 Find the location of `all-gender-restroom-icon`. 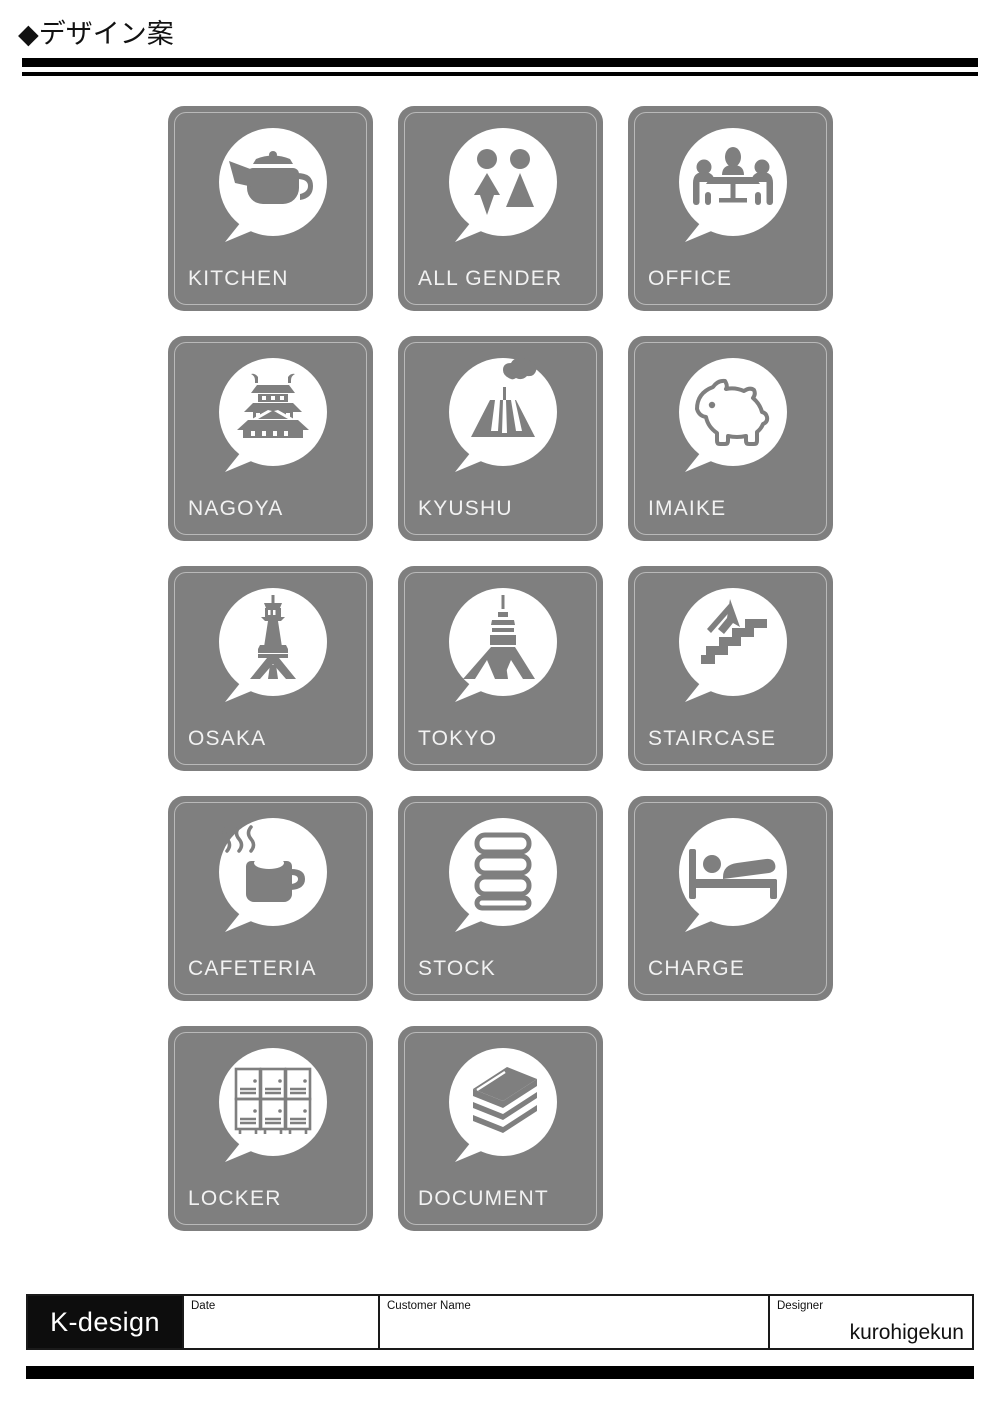

all-gender-restroom-icon is located at coordinates (501, 186).